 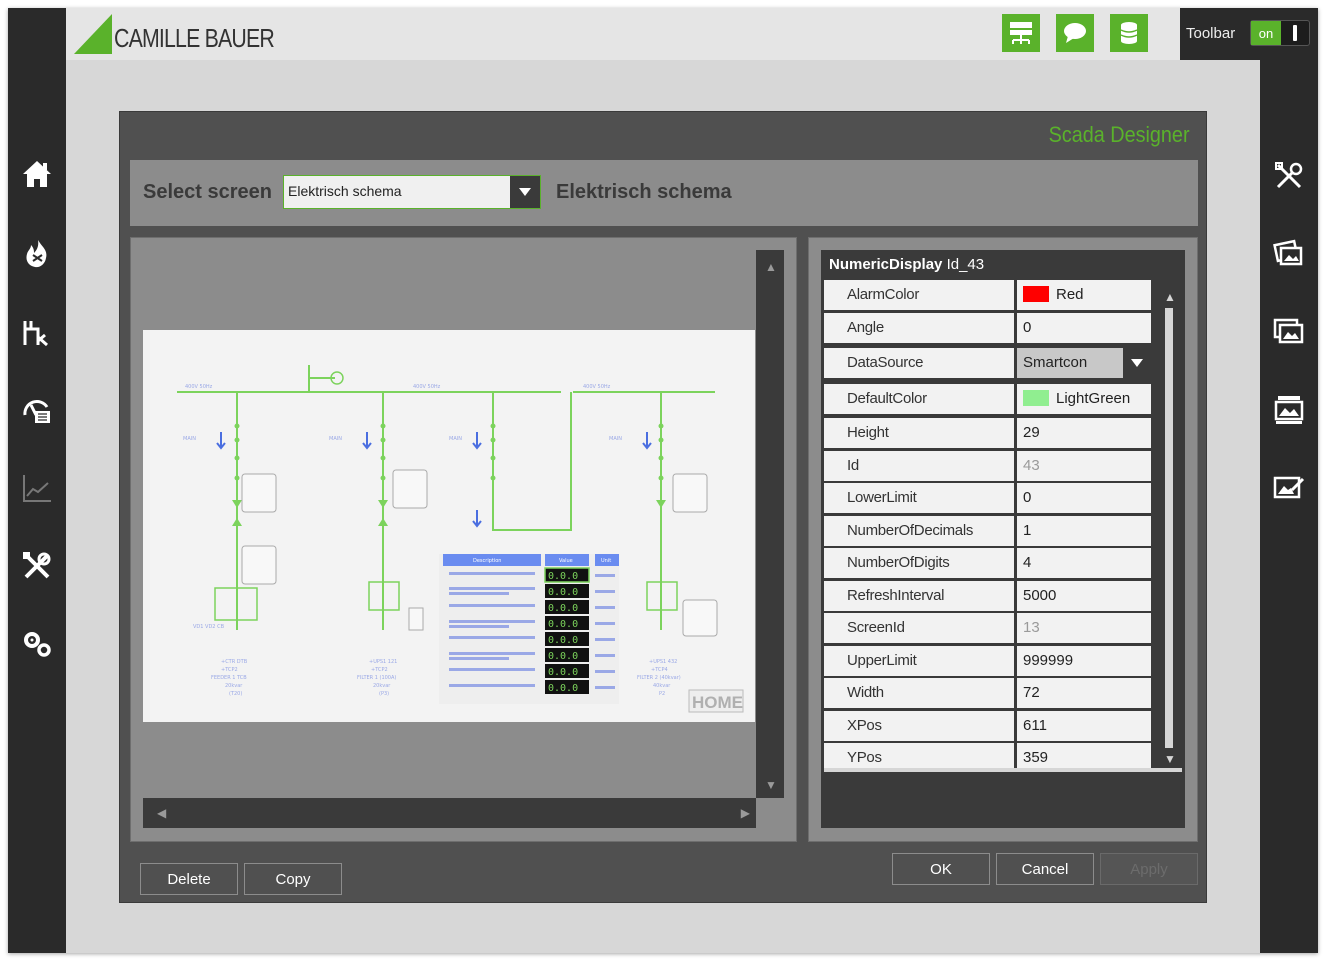 What do you see at coordinates (1280, 33) in the screenshot?
I see `toolbar-toggle: on` at bounding box center [1280, 33].